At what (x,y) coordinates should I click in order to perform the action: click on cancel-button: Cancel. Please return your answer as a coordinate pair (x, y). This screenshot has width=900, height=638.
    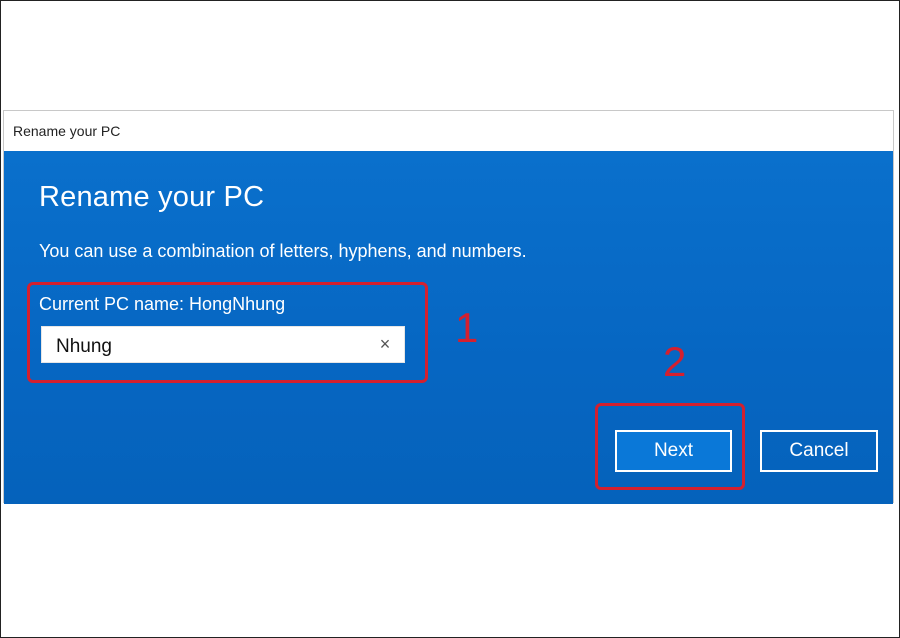
    Looking at the image, I should click on (819, 451).